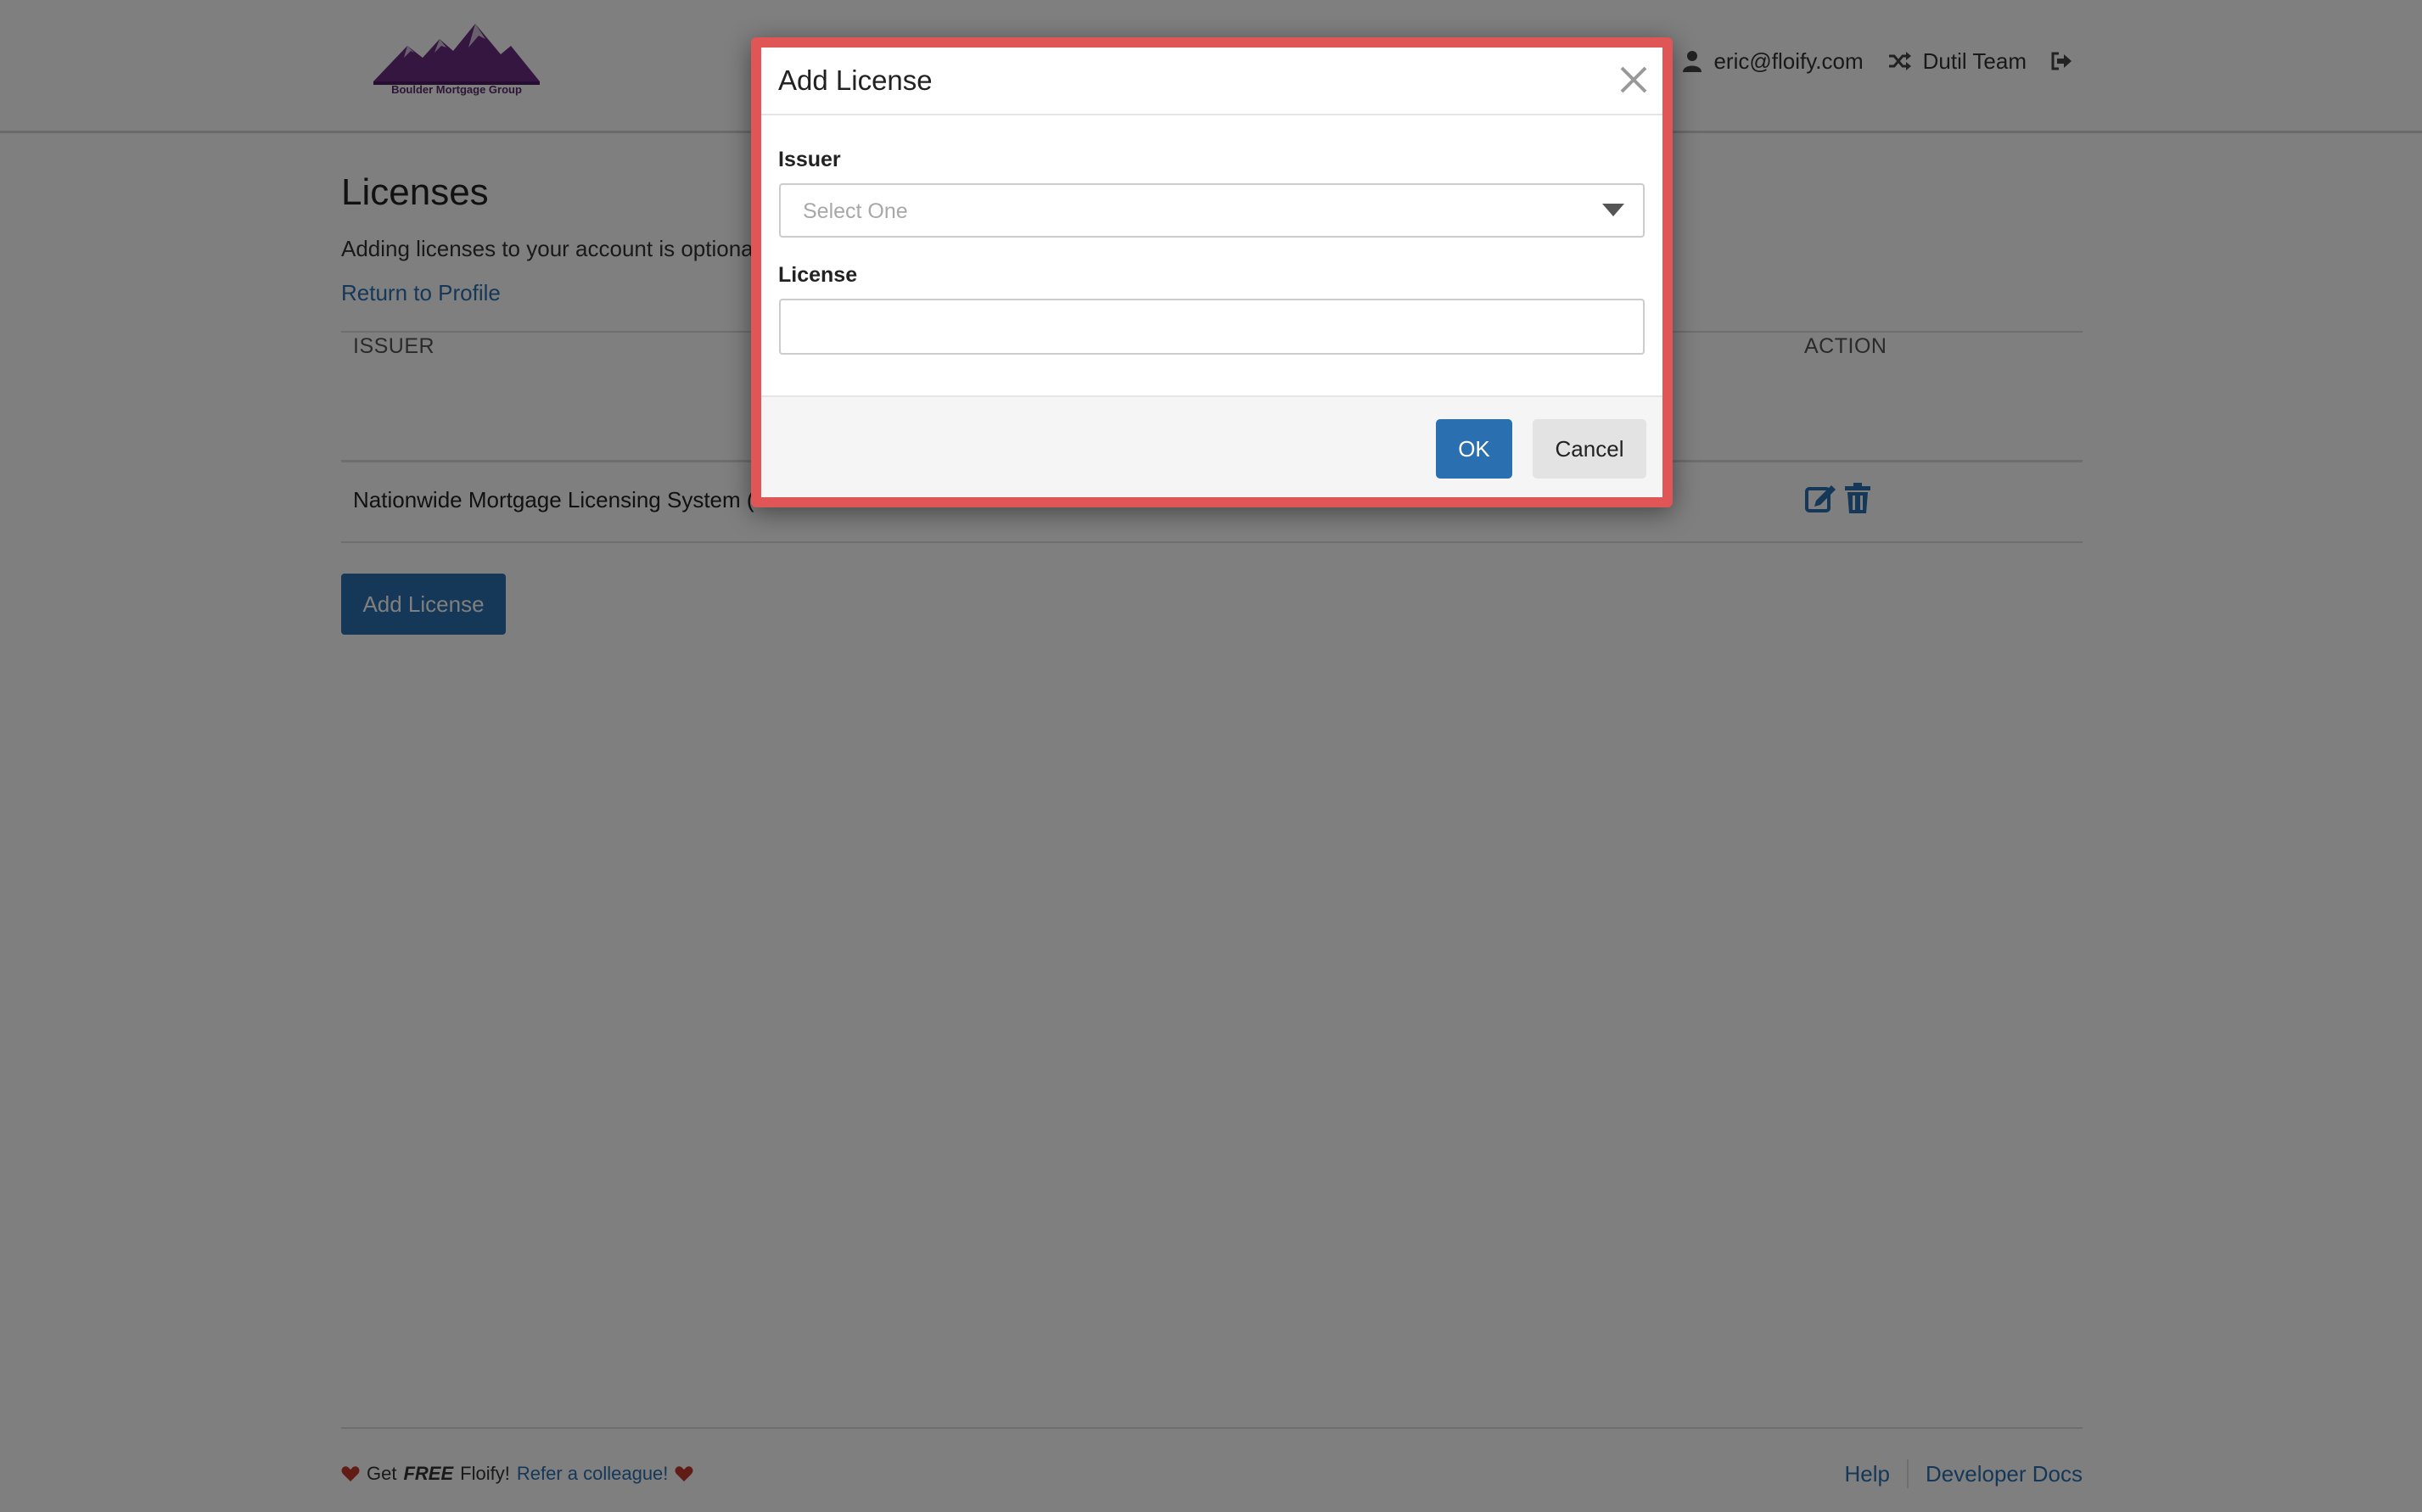 This screenshot has width=2422, height=1512. Describe the element at coordinates (1474, 449) in the screenshot. I see `ok-button: OK` at that location.